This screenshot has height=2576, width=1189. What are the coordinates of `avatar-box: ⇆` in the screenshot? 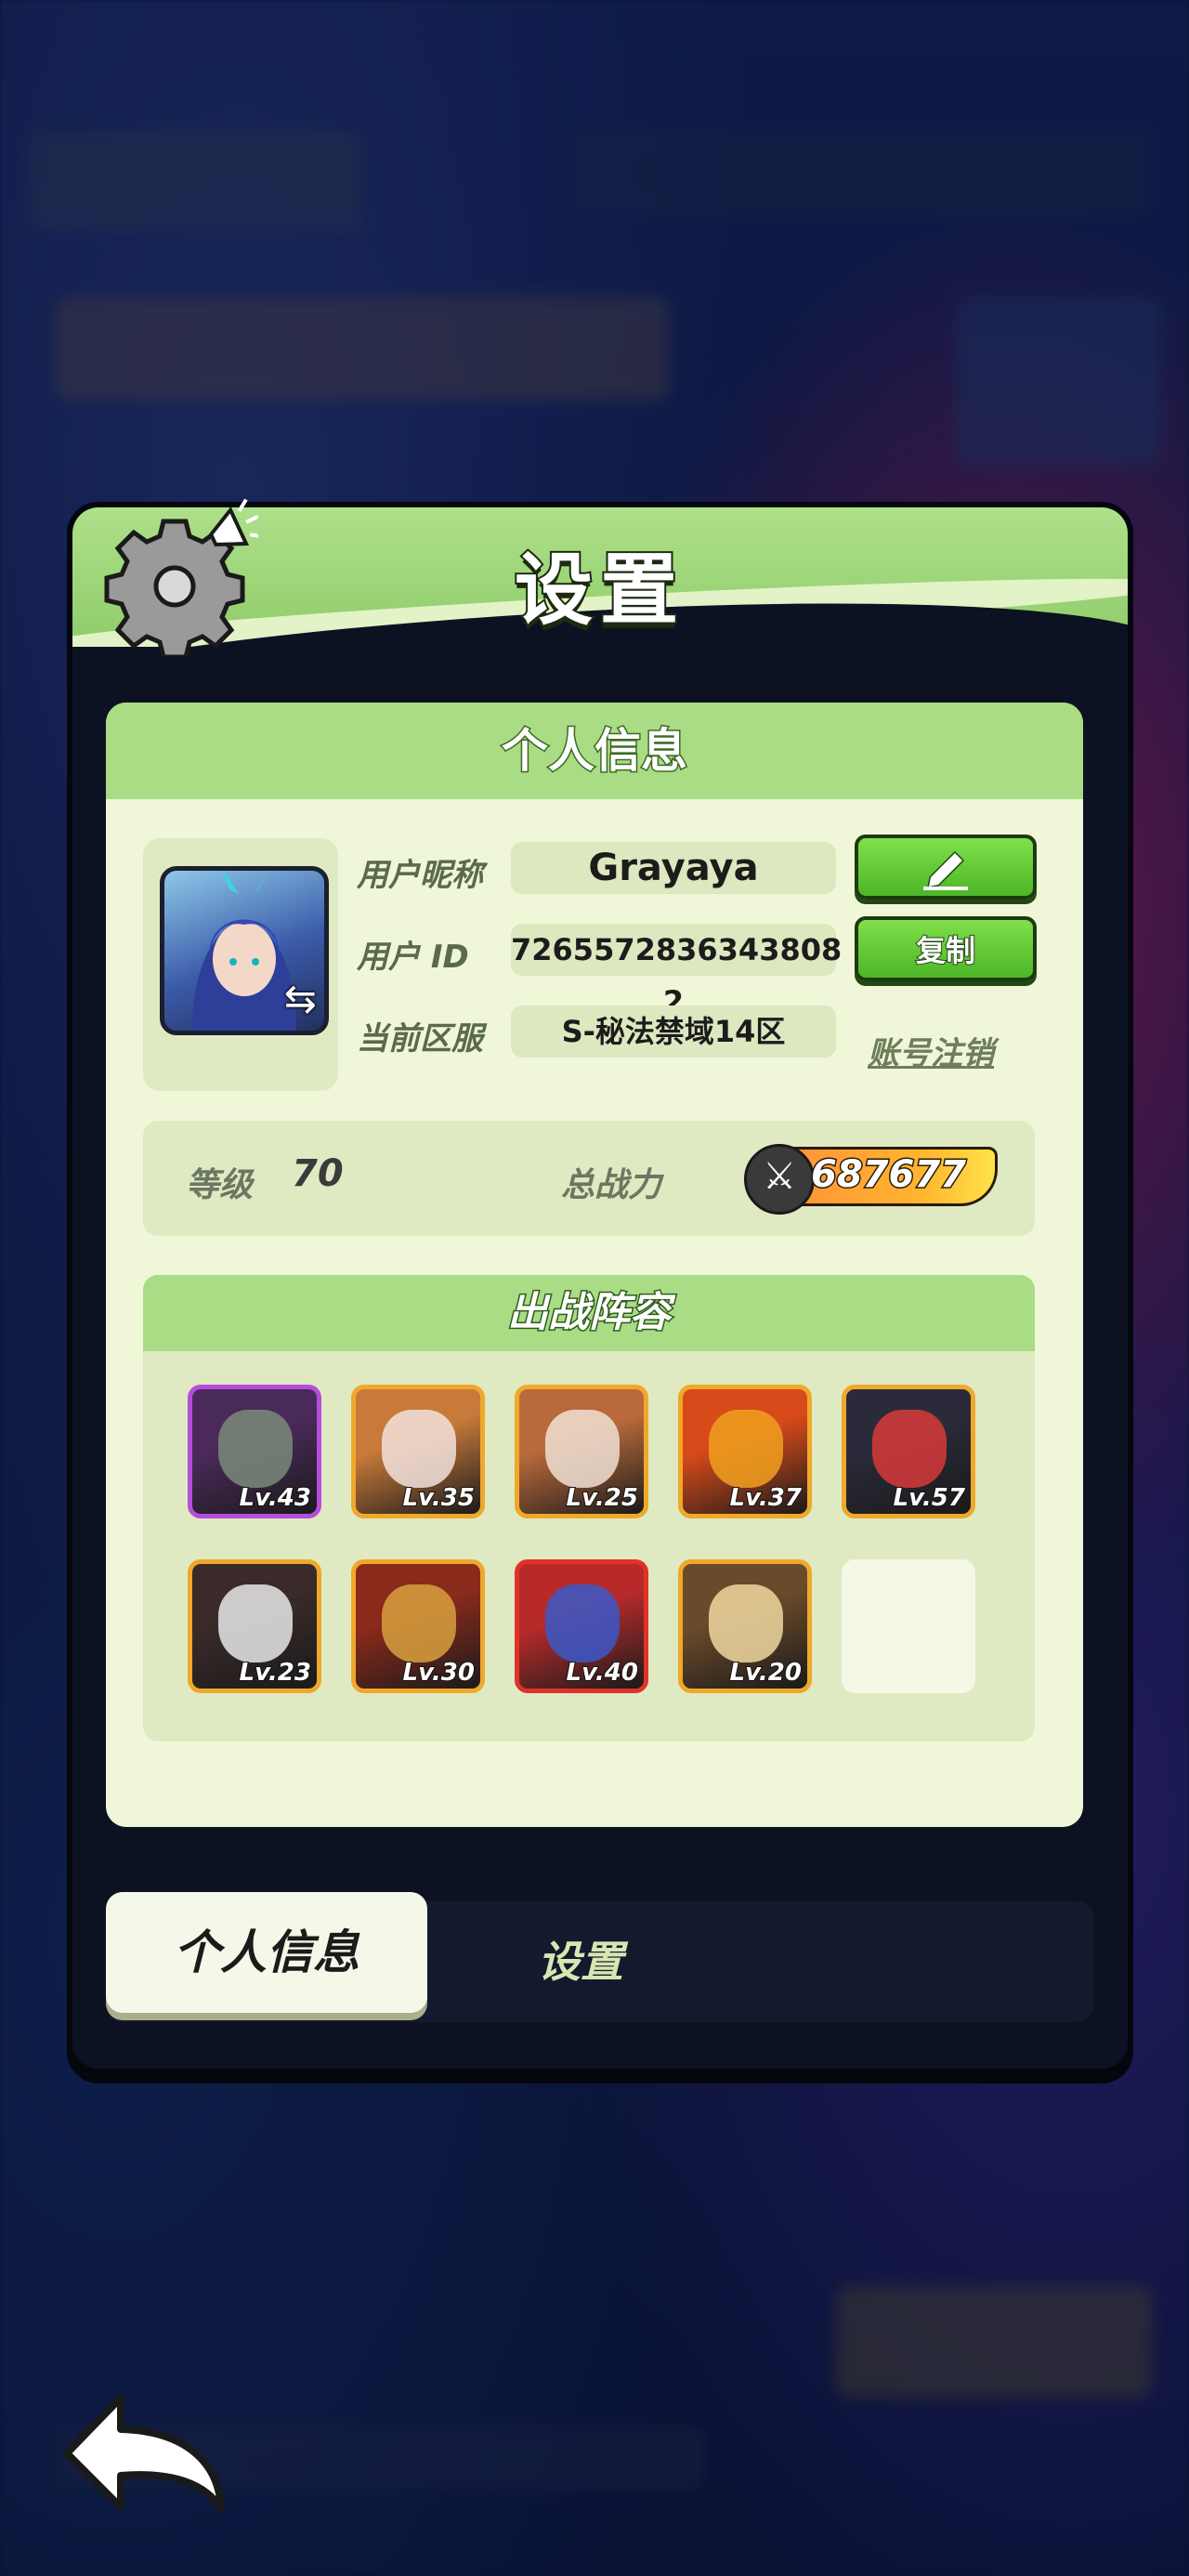 It's located at (241, 964).